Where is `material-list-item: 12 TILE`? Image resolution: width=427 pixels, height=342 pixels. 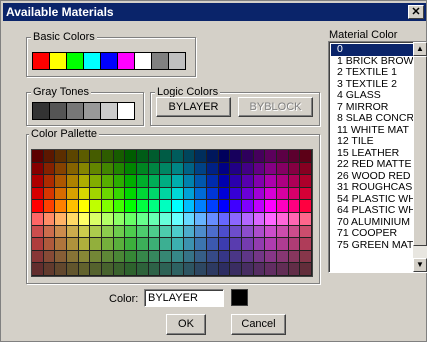 material-list-item: 12 TILE is located at coordinates (373, 142).